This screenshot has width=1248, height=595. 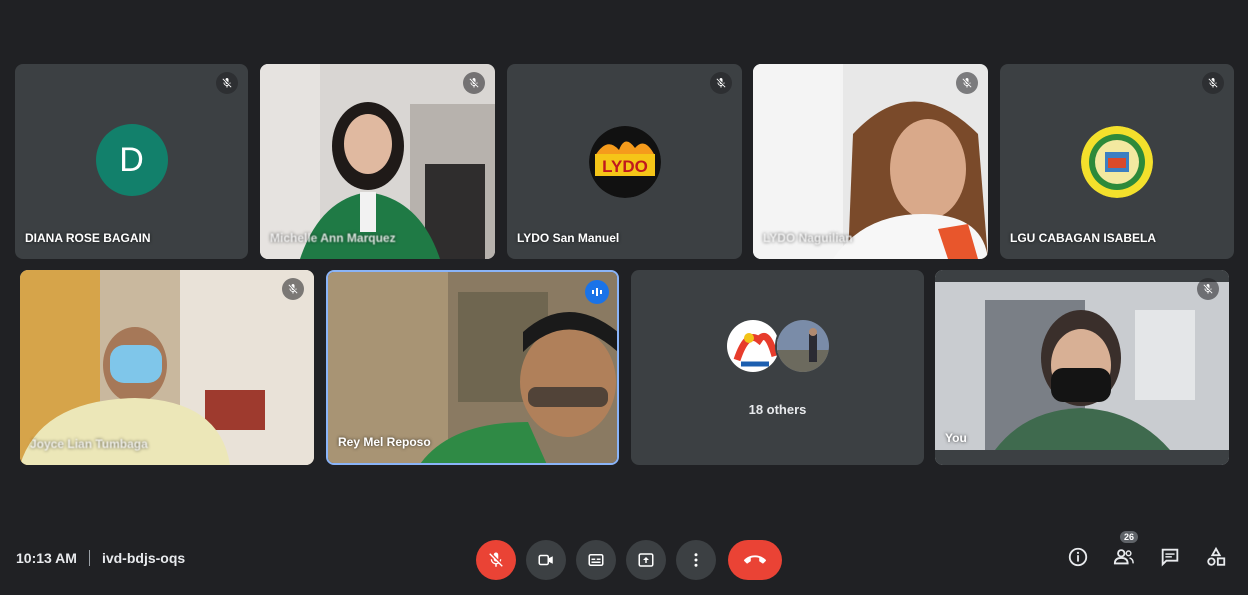 I want to click on camera-icon, so click(x=545, y=560).